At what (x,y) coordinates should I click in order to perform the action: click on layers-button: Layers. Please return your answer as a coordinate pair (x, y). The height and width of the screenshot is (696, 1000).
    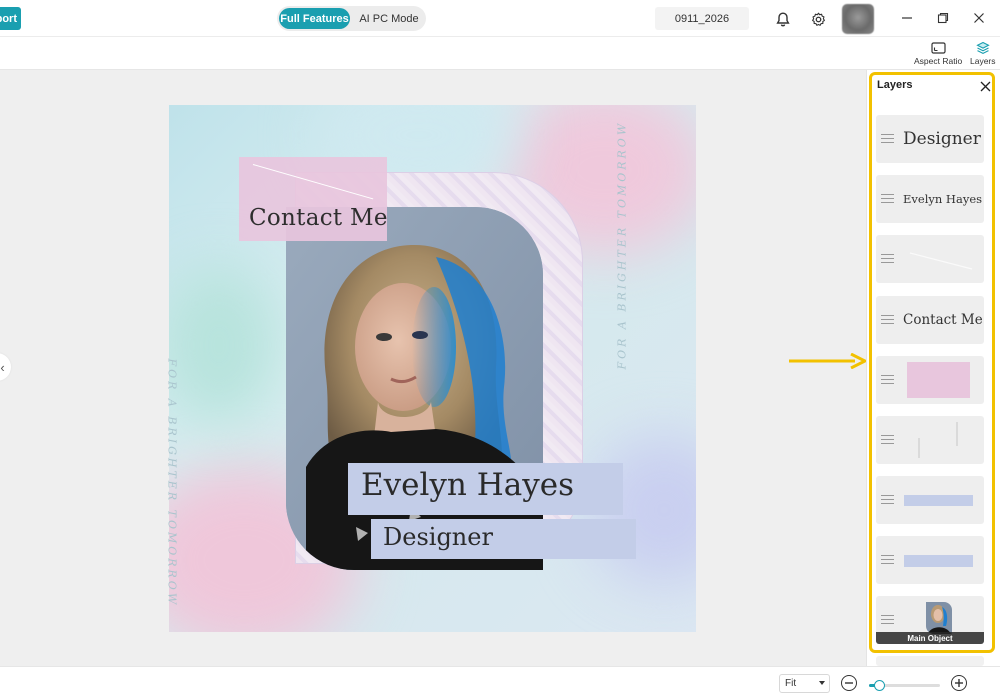
    Looking at the image, I should click on (983, 53).